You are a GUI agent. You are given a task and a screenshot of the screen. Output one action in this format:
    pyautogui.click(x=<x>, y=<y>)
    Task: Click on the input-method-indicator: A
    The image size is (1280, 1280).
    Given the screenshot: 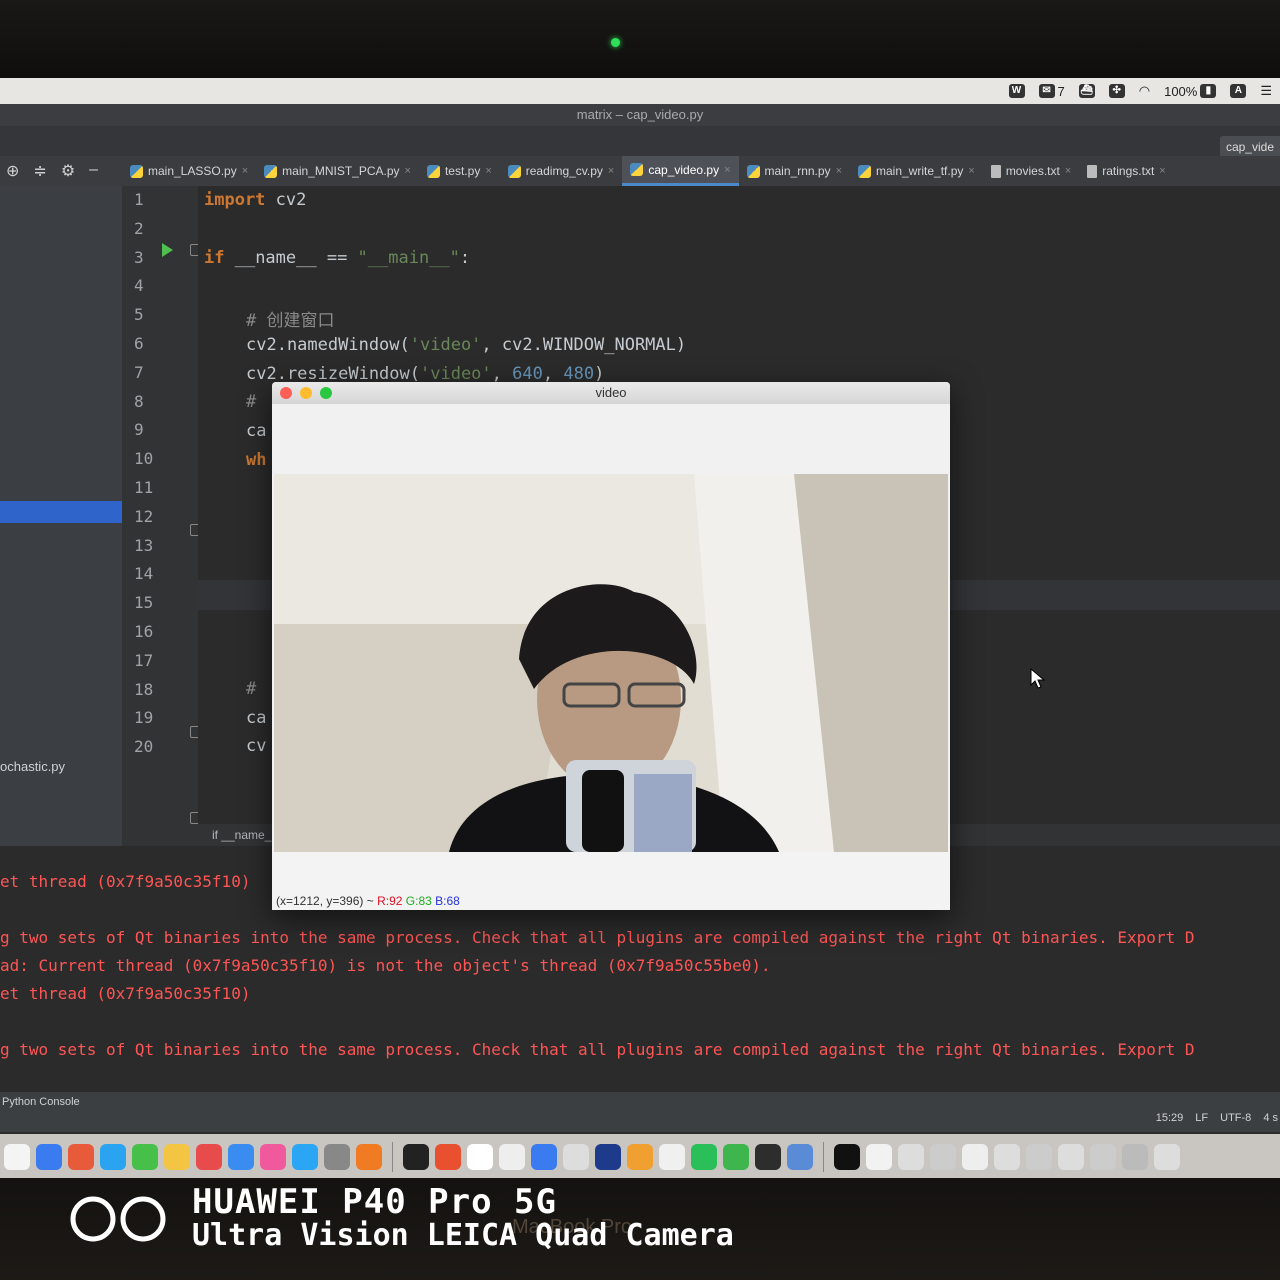 What is the action you would take?
    pyautogui.click(x=1238, y=91)
    